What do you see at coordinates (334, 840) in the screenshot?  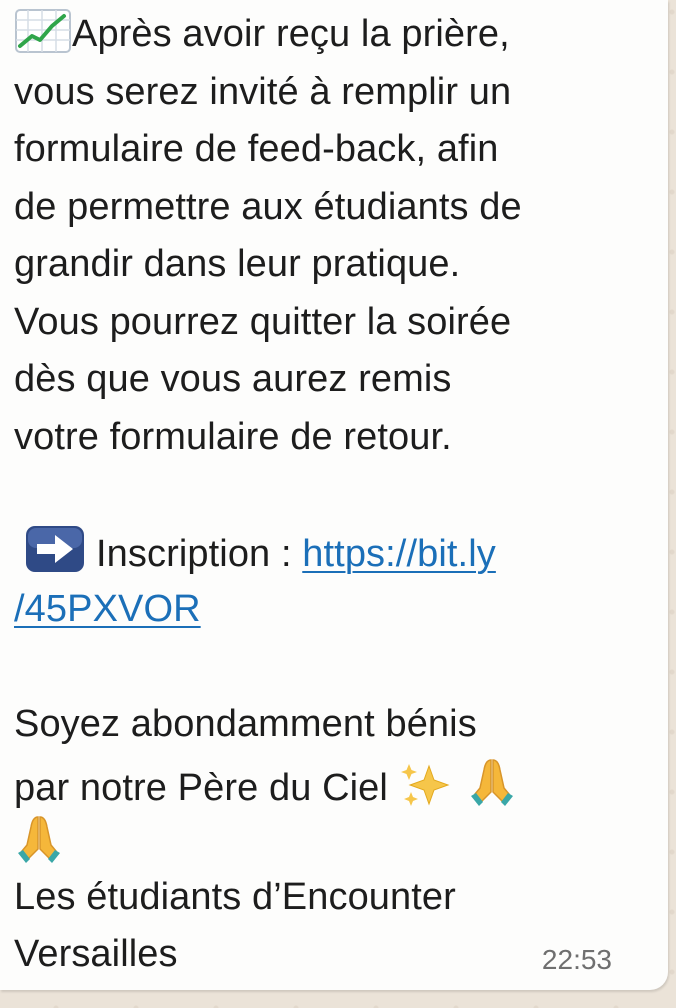 I see `prayer-row` at bounding box center [334, 840].